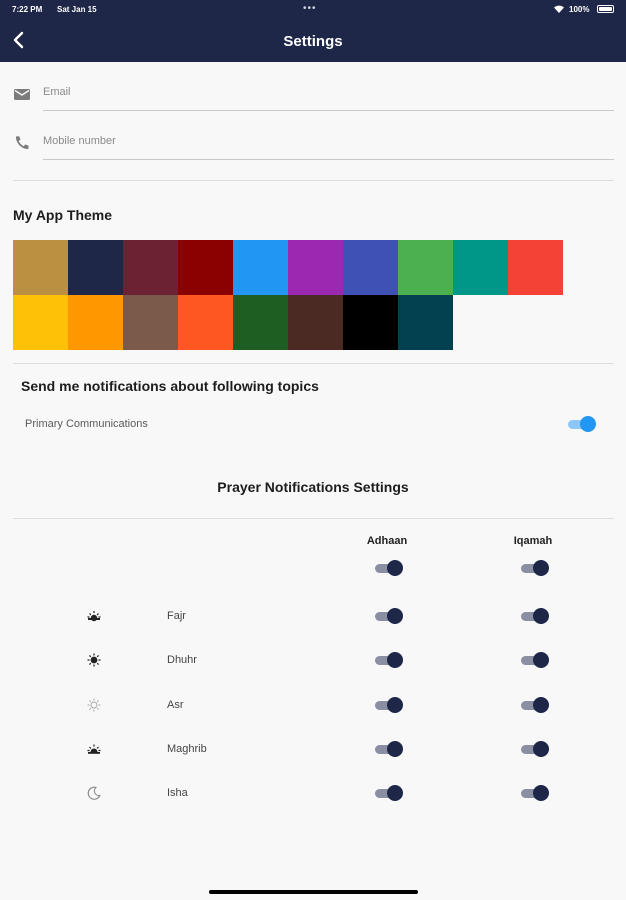  What do you see at coordinates (313, 487) in the screenshot?
I see `prayer-section-title: Prayer Notifications Settings` at bounding box center [313, 487].